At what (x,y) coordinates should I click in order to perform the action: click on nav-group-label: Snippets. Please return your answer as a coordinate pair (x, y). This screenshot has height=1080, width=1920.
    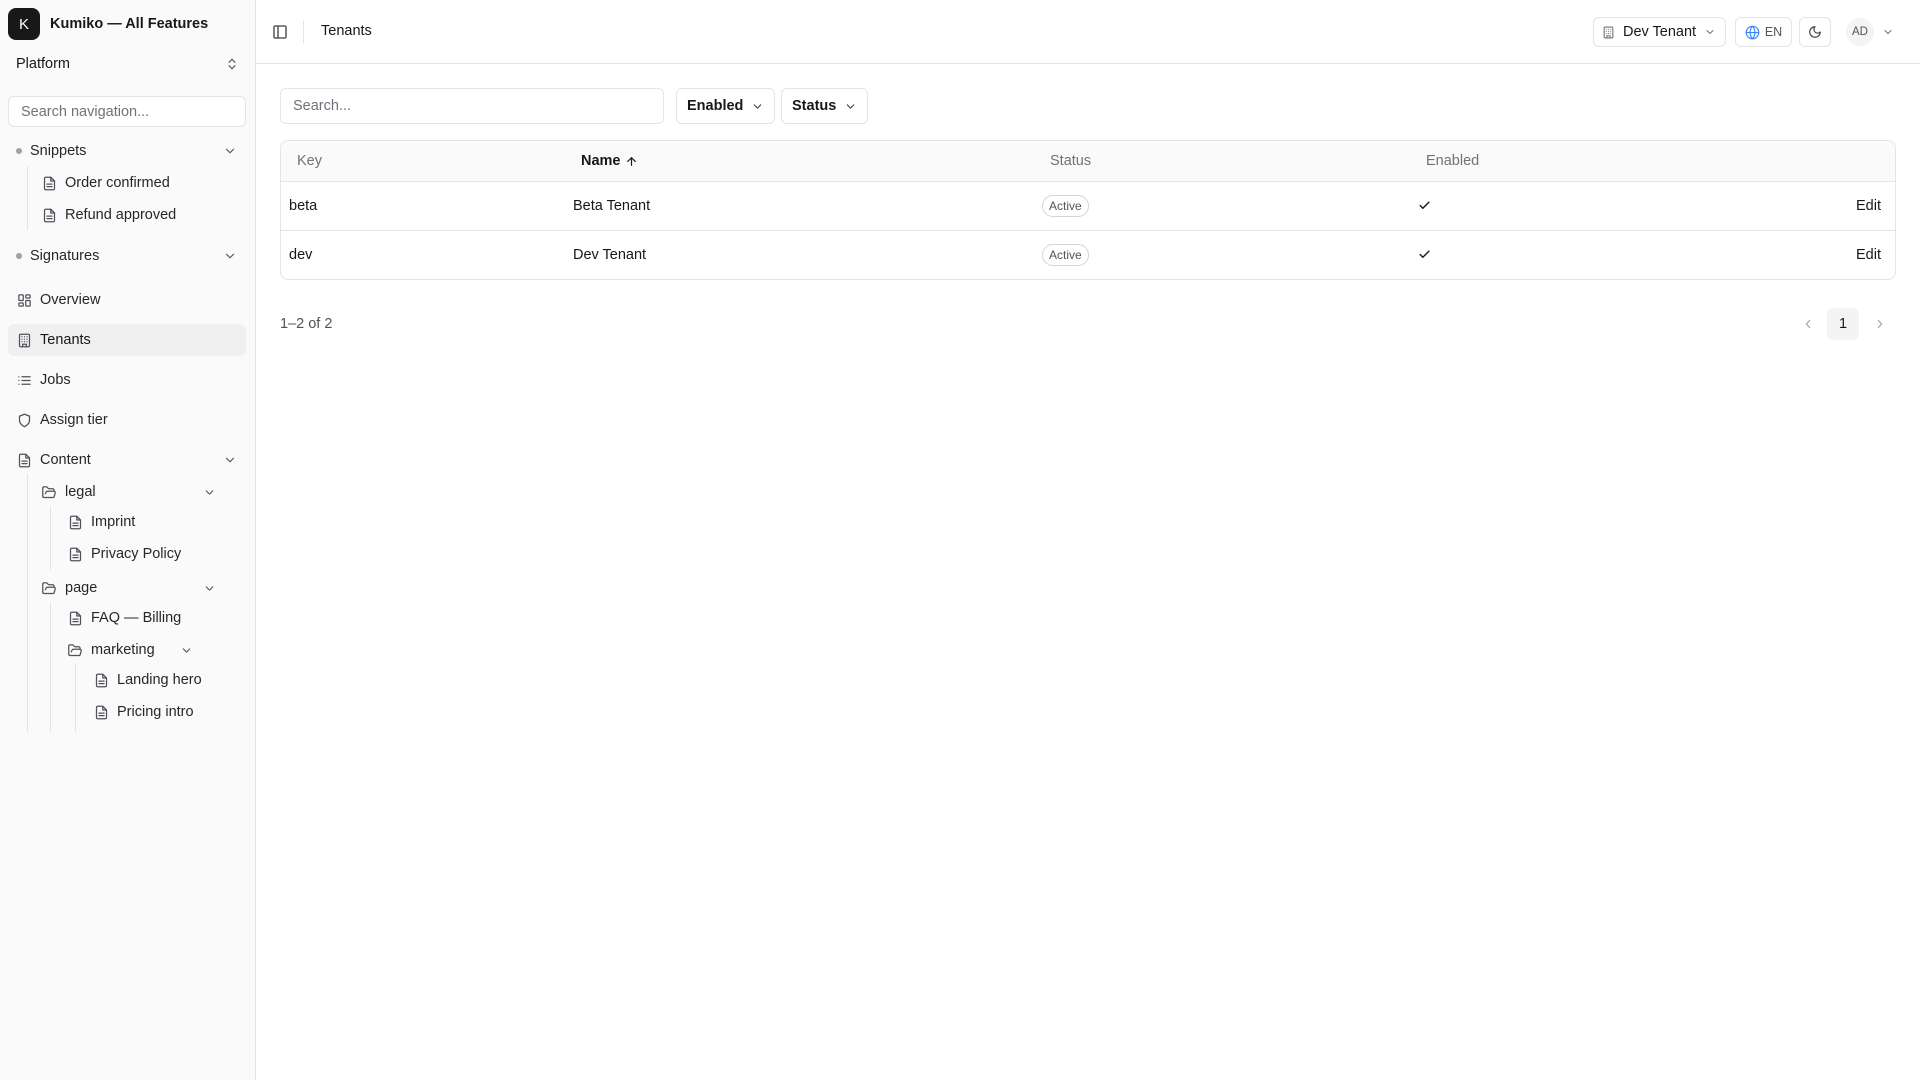
    Looking at the image, I should click on (58, 151).